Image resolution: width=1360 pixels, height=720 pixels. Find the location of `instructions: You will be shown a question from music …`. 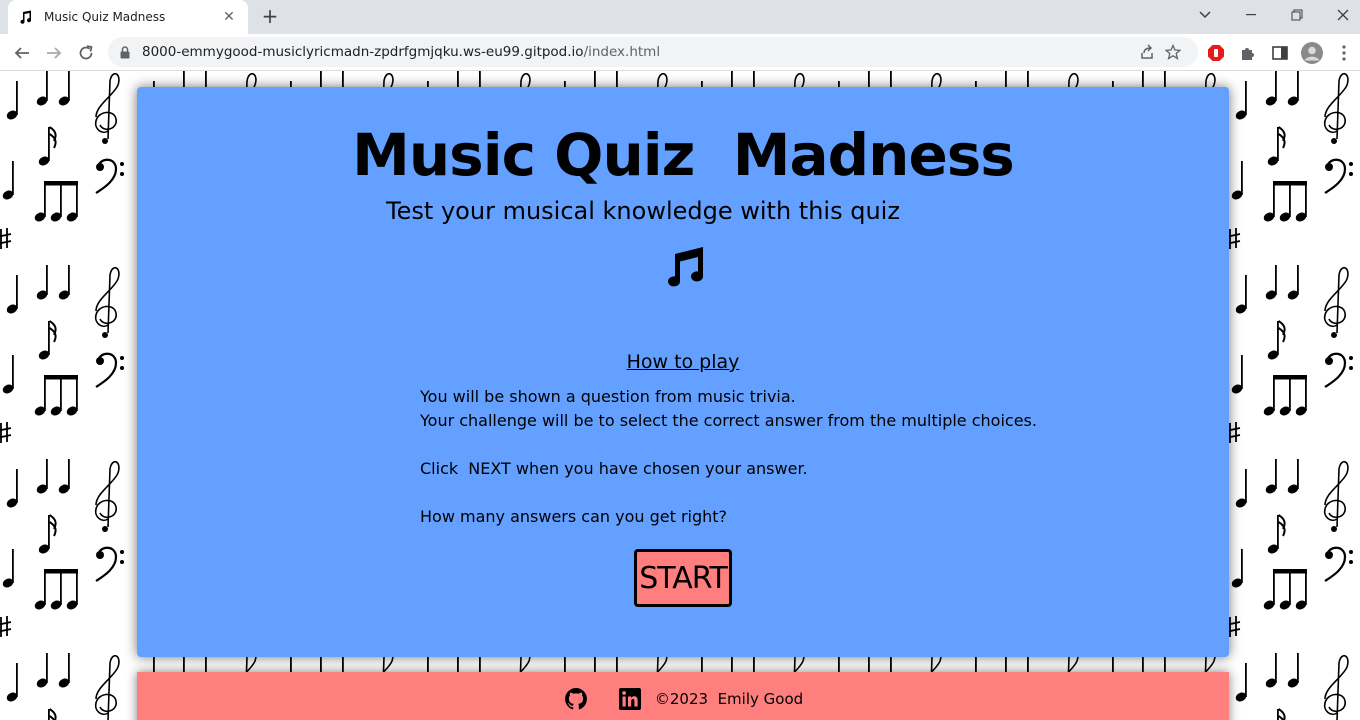

instructions: You will be shown a question from music … is located at coordinates (728, 457).